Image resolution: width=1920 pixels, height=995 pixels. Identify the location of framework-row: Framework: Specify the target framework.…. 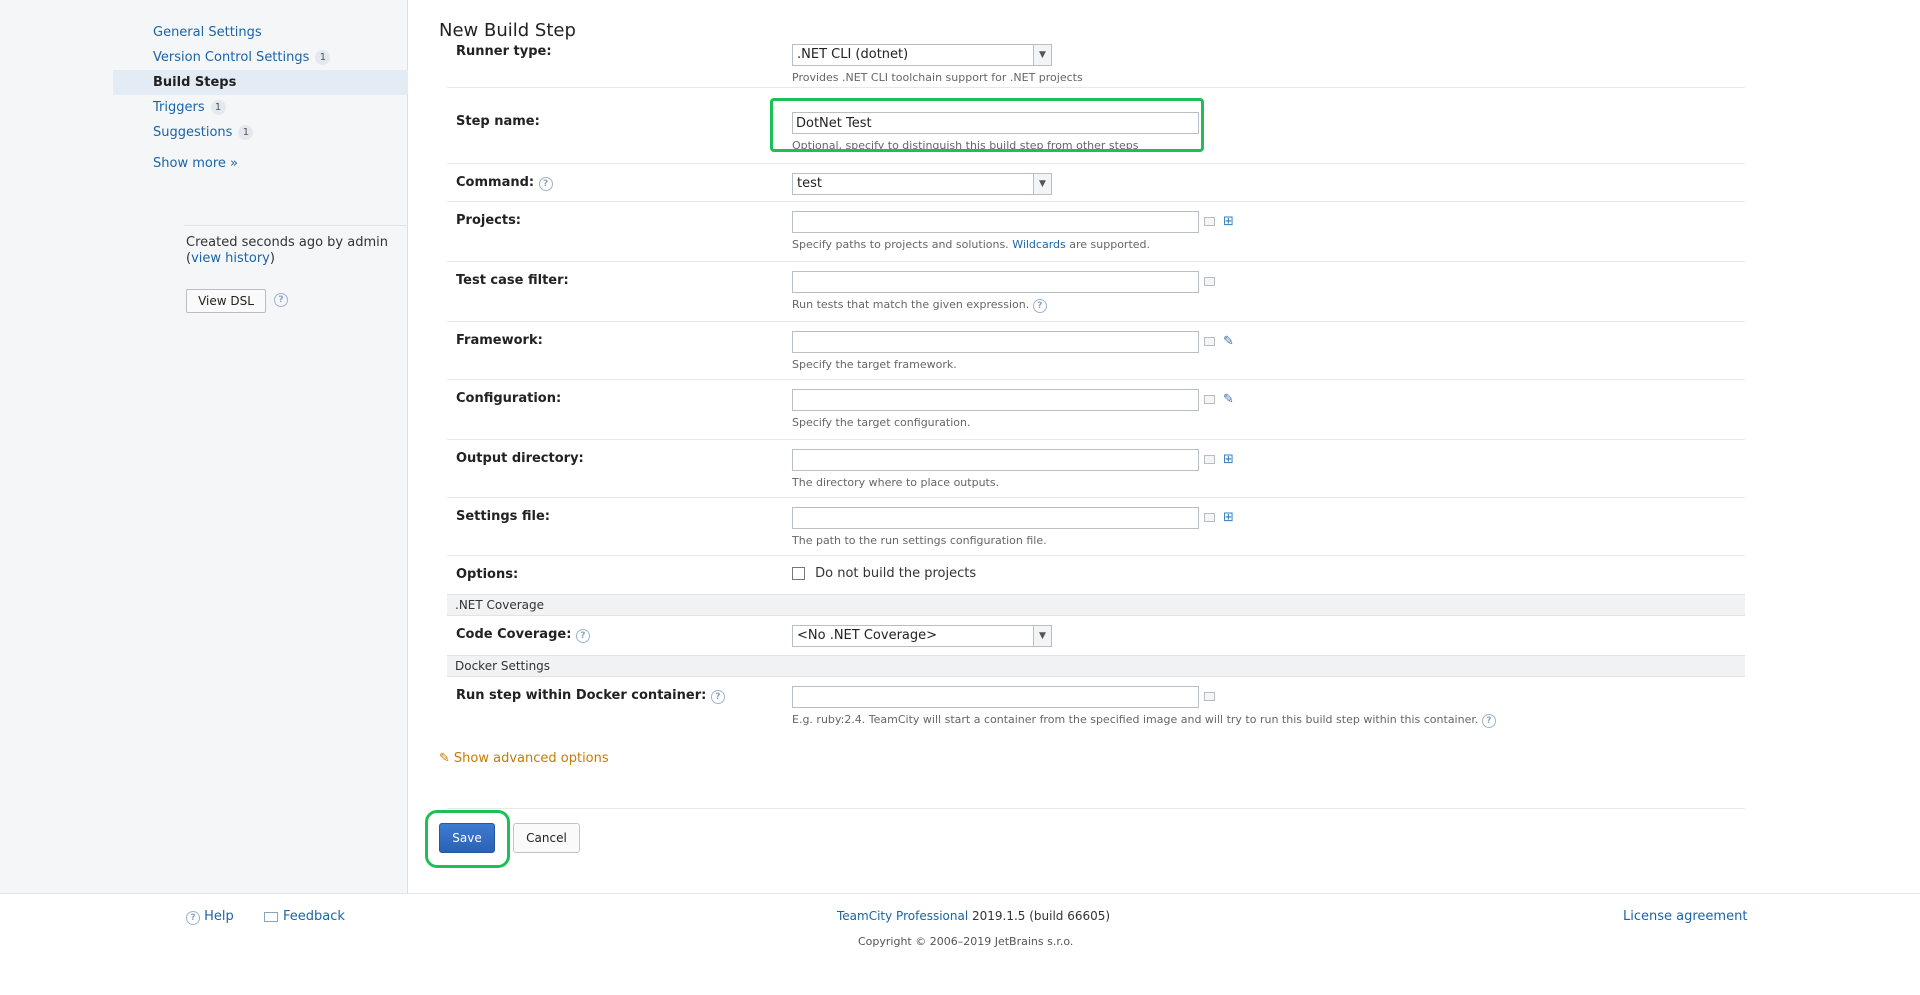
(1096, 351).